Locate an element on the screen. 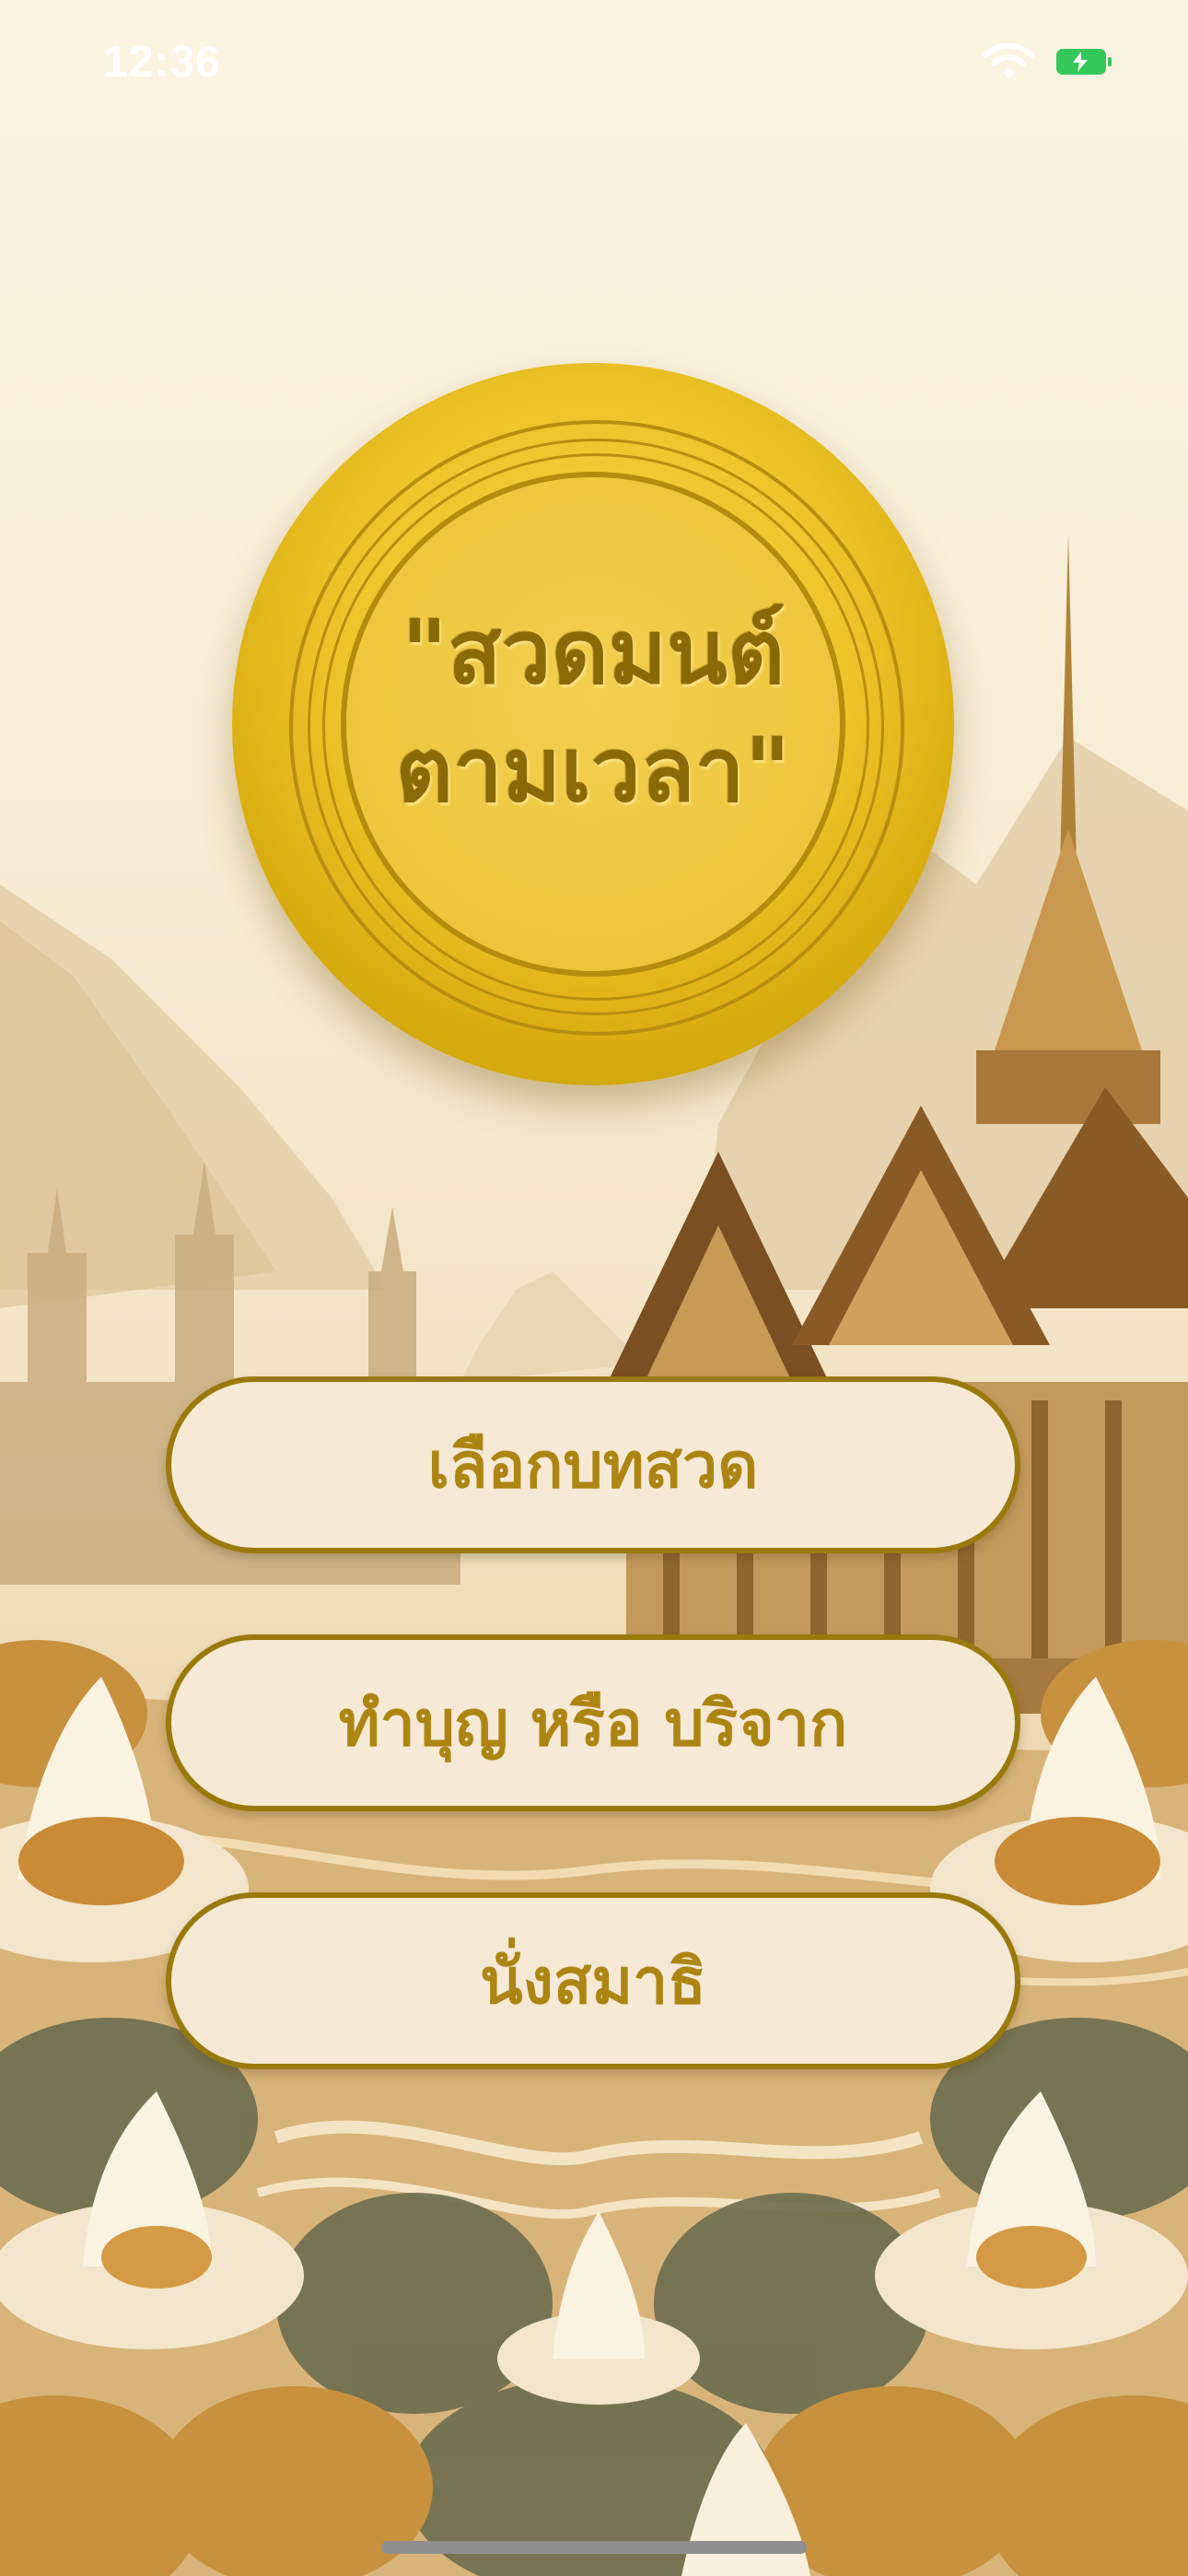 The image size is (1188, 2576). meditation-button: นั่งสมาธิ is located at coordinates (593, 1980).